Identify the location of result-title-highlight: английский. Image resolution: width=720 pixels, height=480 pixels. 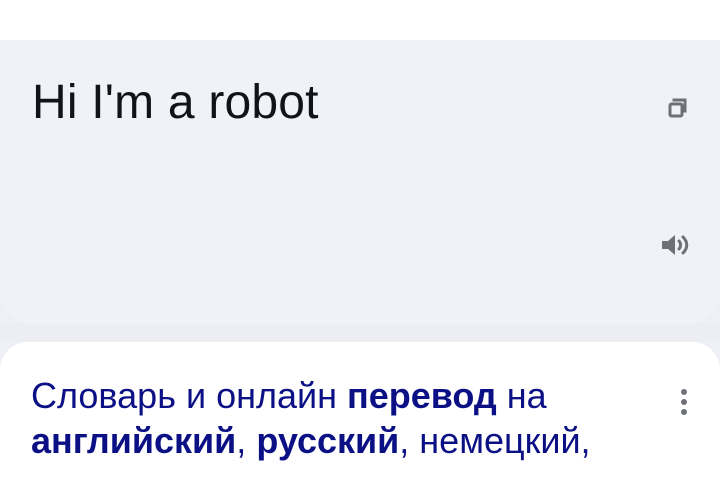
(134, 440).